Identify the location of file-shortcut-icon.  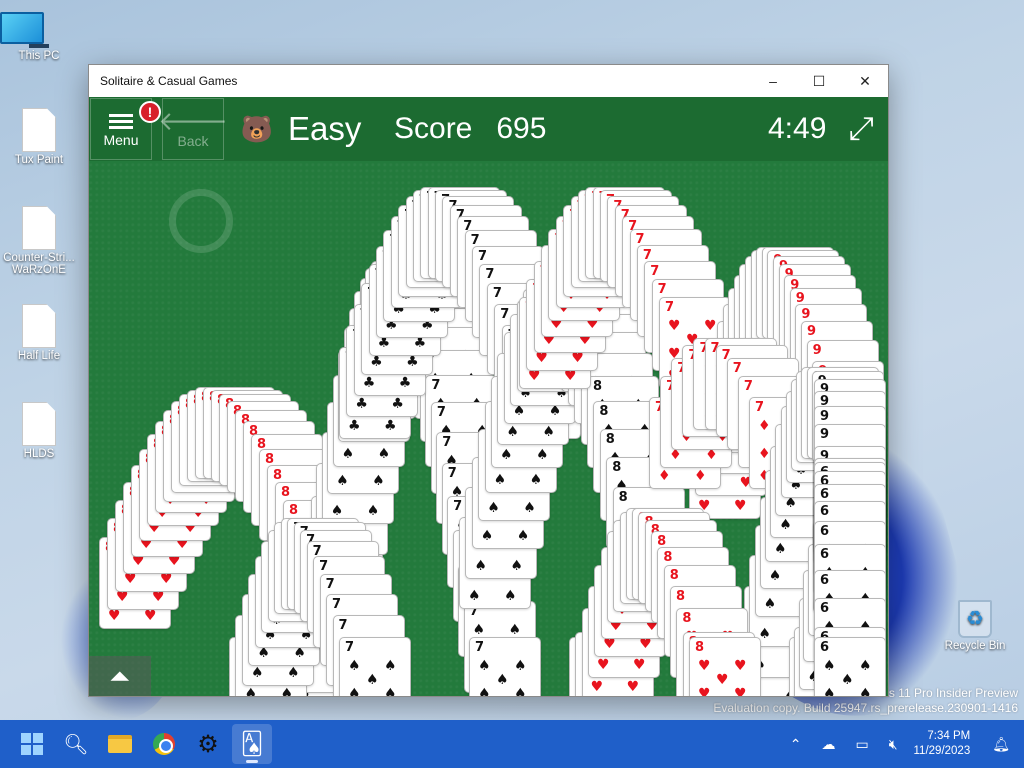
(39, 326).